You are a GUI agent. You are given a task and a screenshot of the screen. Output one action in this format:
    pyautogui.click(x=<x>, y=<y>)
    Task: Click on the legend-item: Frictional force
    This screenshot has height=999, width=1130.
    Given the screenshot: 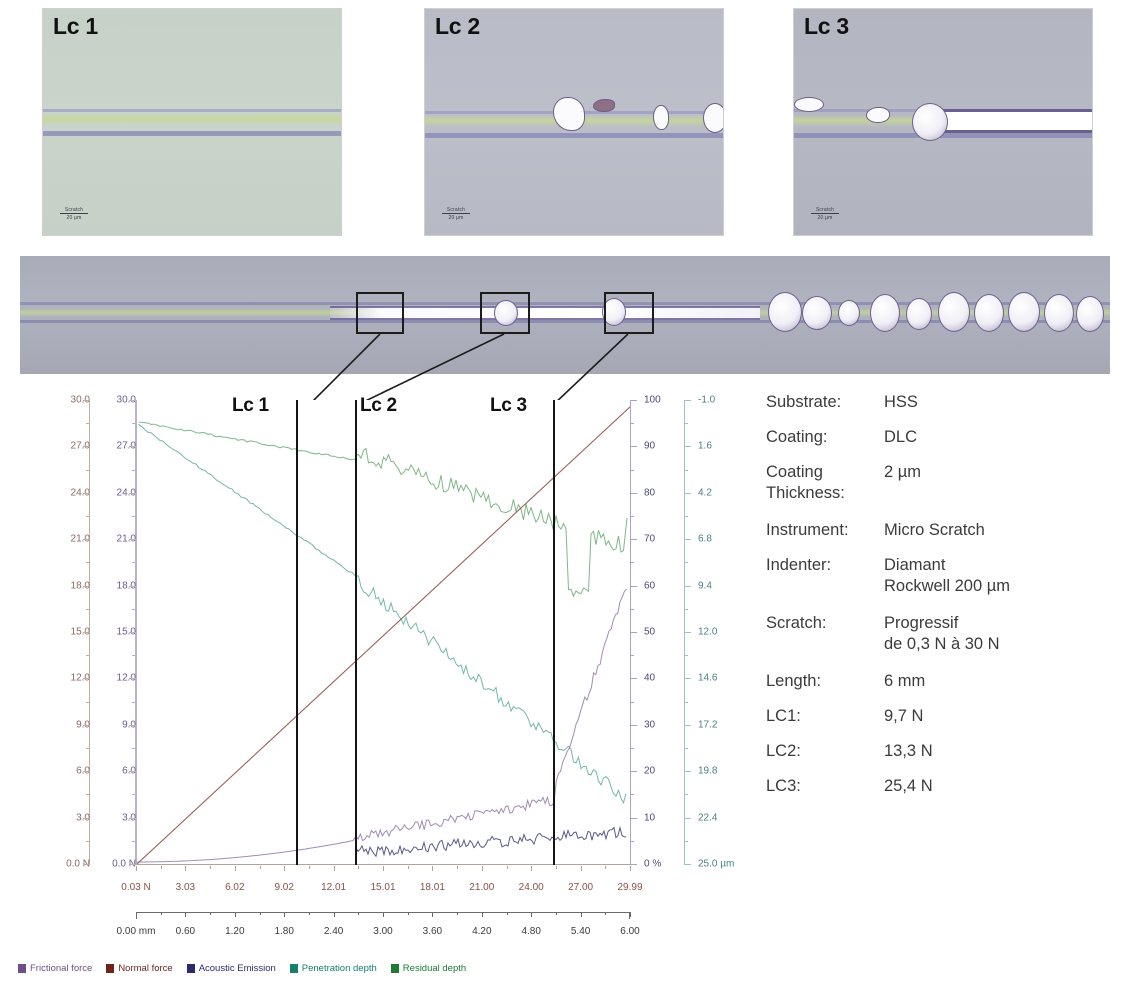 What is the action you would take?
    pyautogui.click(x=55, y=968)
    